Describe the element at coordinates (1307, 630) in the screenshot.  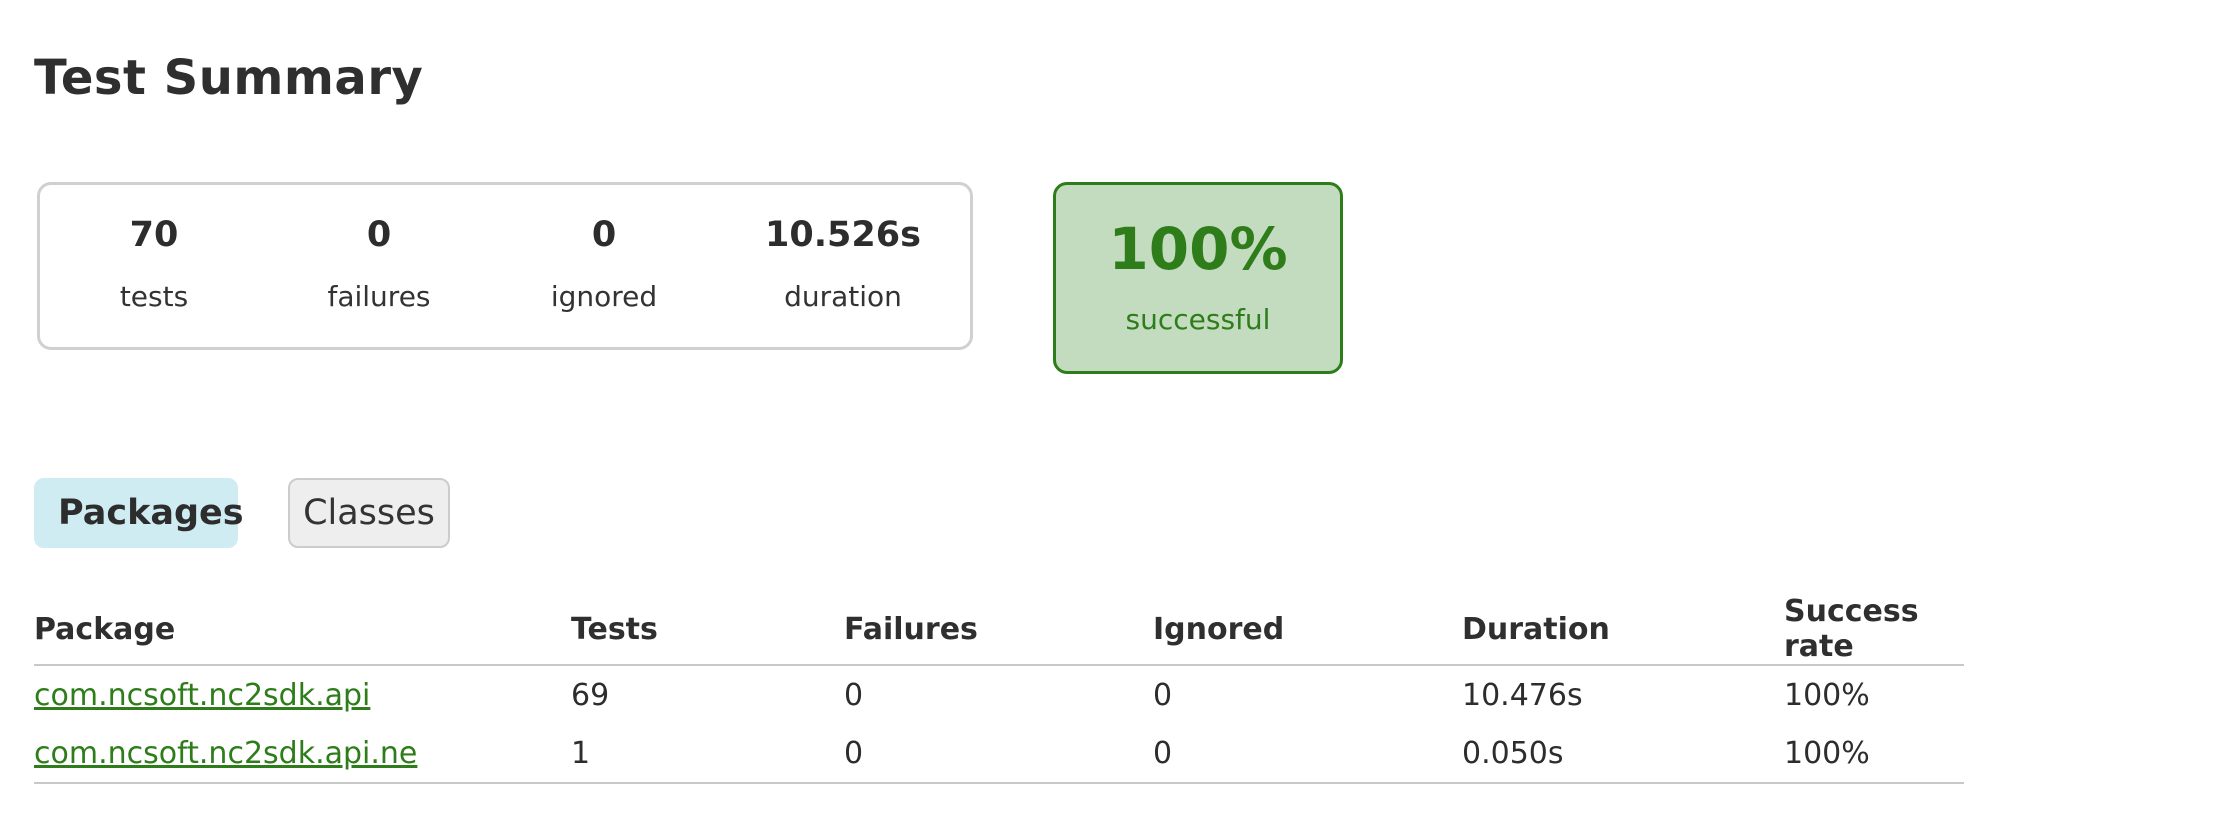
I see `header-ignored: Ignored` at that location.